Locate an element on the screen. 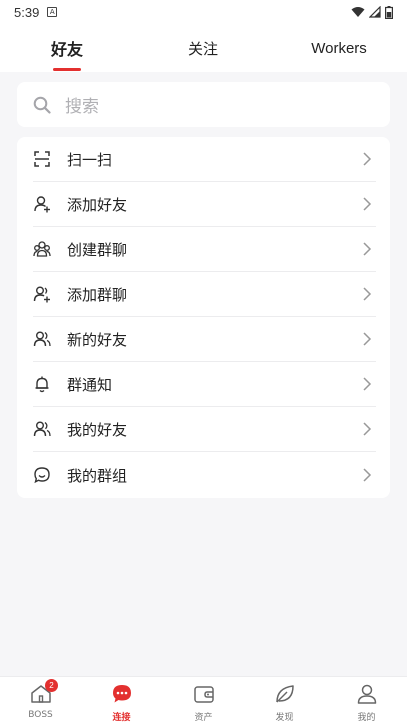 The height and width of the screenshot is (725, 407). tab-friends: 好友 is located at coordinates (67, 48).